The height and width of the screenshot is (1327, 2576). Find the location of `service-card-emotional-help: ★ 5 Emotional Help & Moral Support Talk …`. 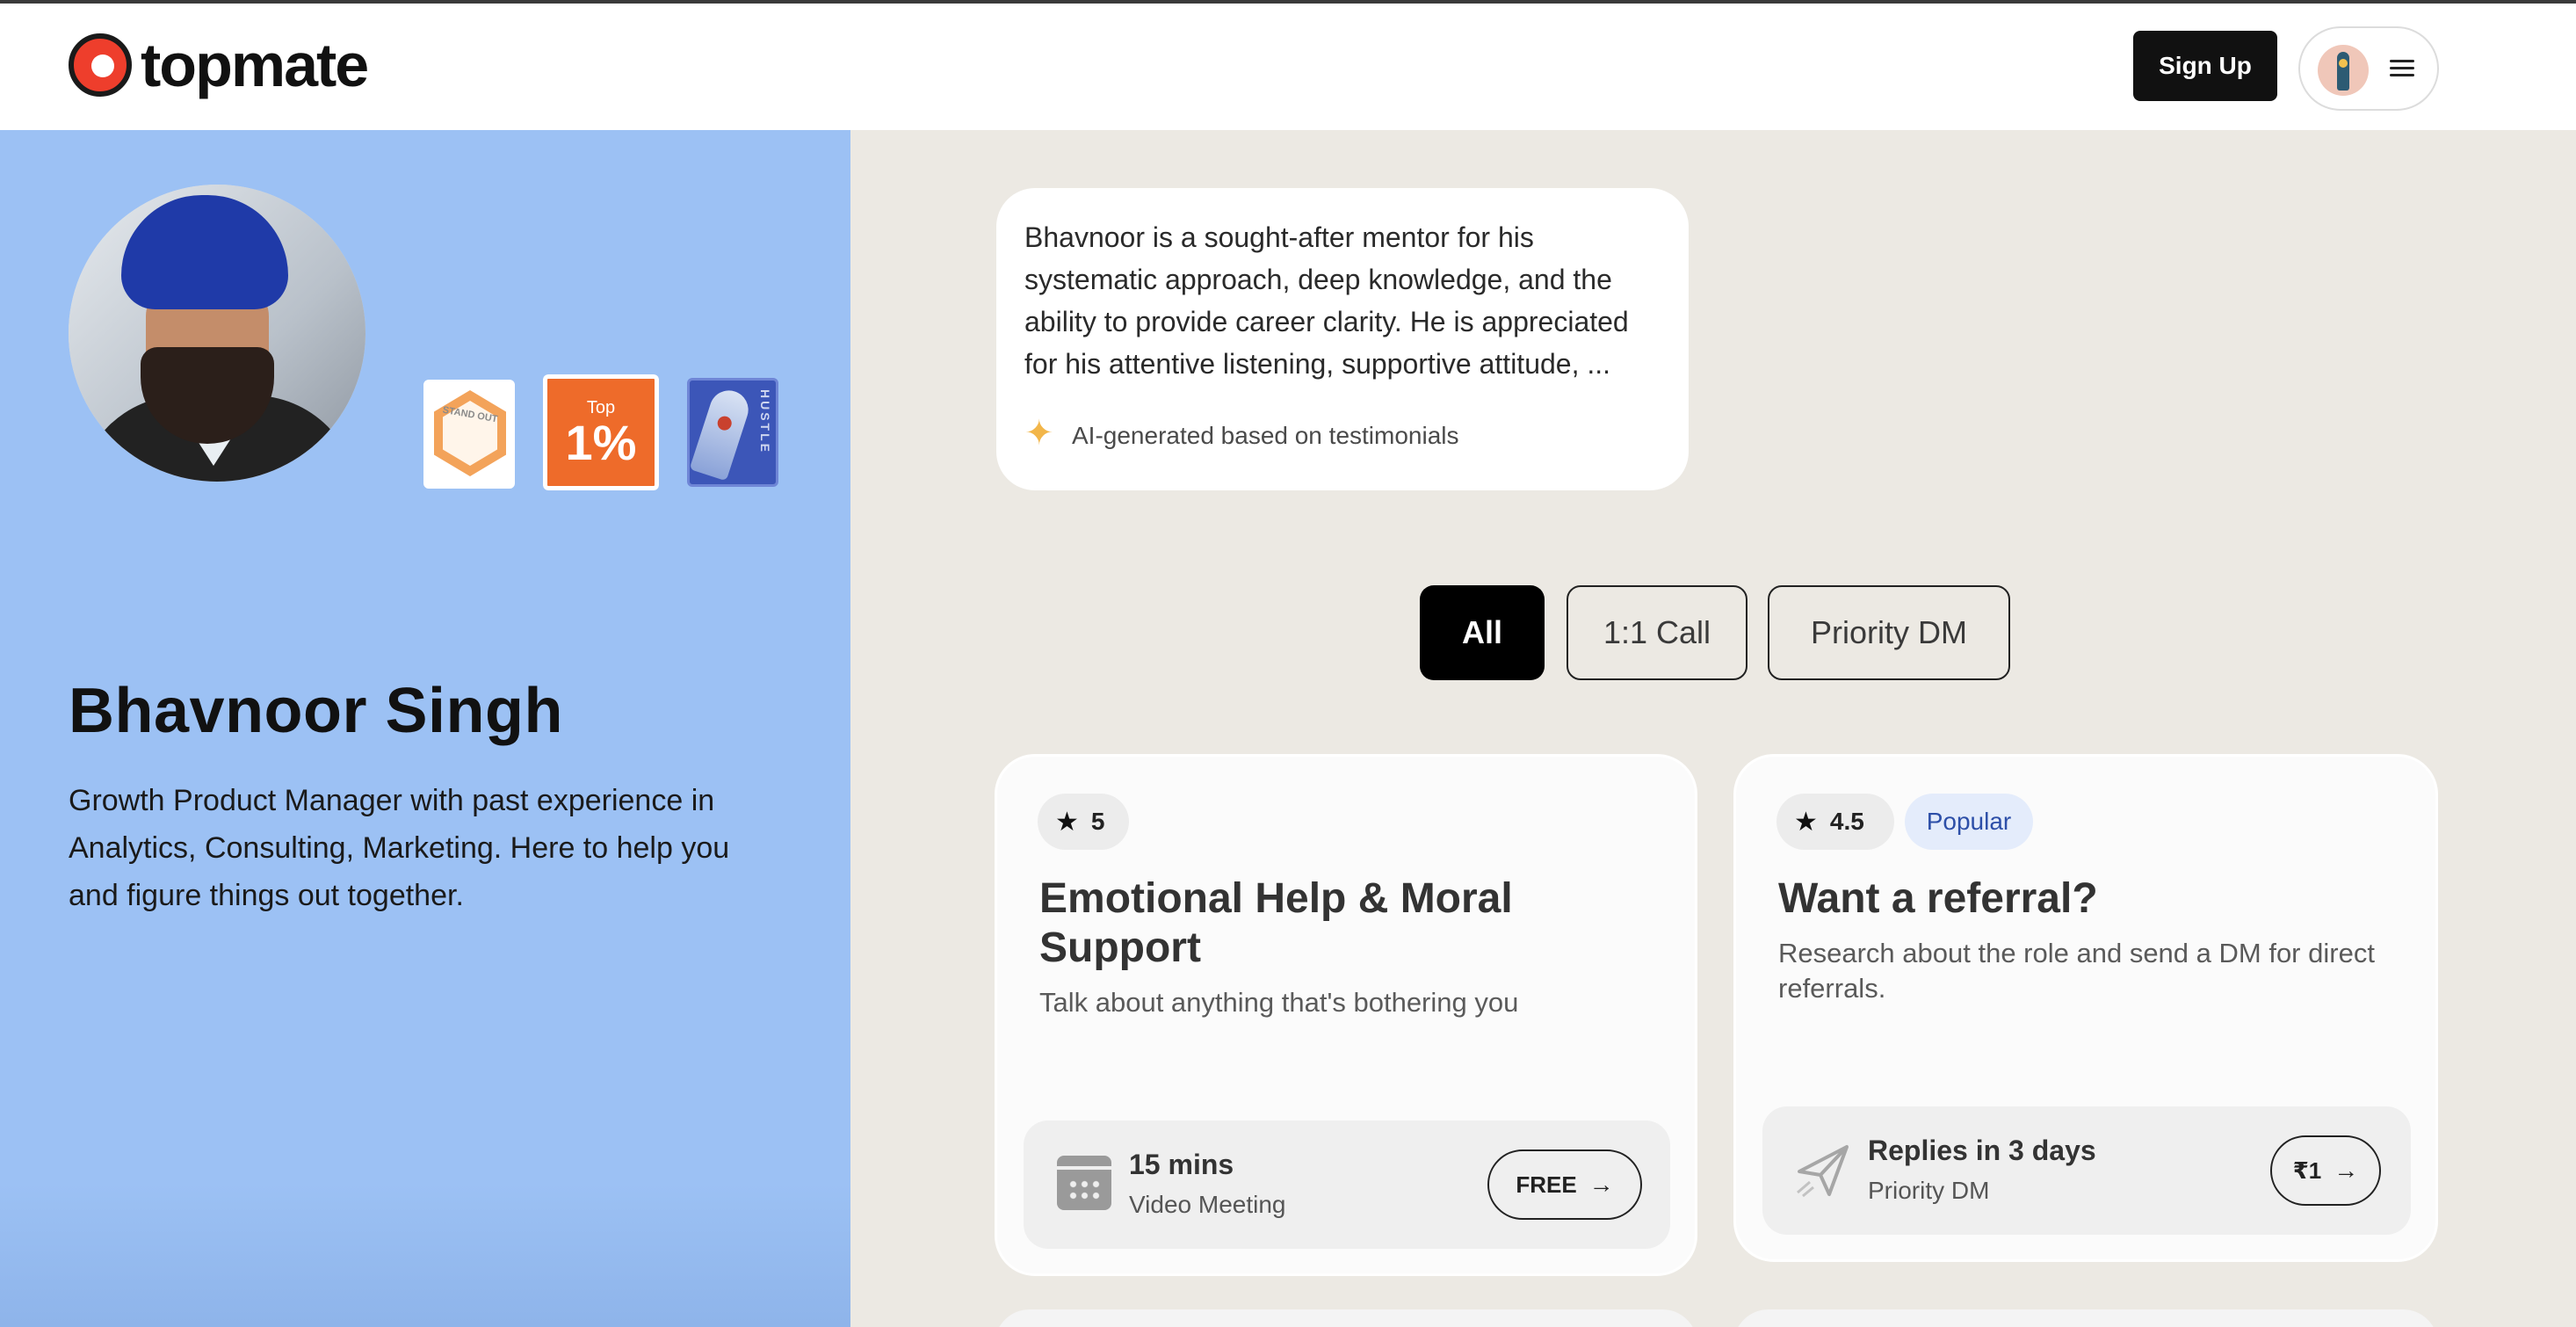

service-card-emotional-help: ★ 5 Emotional Help & Moral Support Talk … is located at coordinates (1346, 1015).